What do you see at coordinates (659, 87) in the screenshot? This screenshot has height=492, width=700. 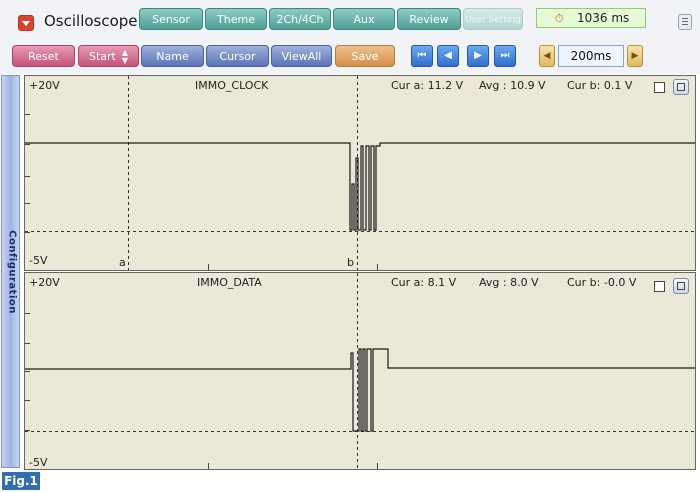 I see `channel-1-checkbox` at bounding box center [659, 87].